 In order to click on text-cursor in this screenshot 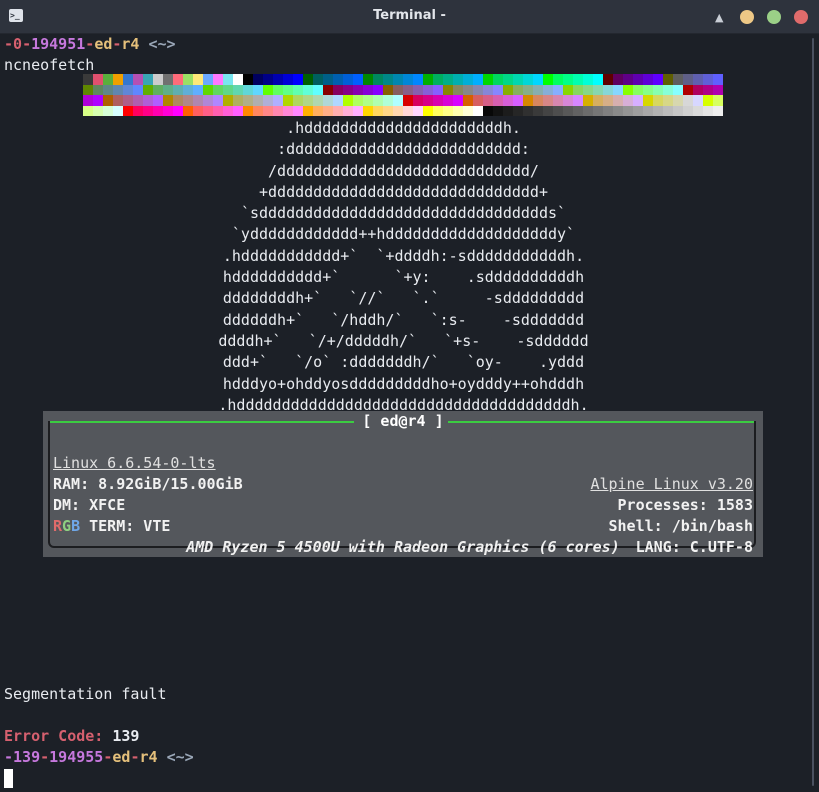, I will do `click(8, 778)`.